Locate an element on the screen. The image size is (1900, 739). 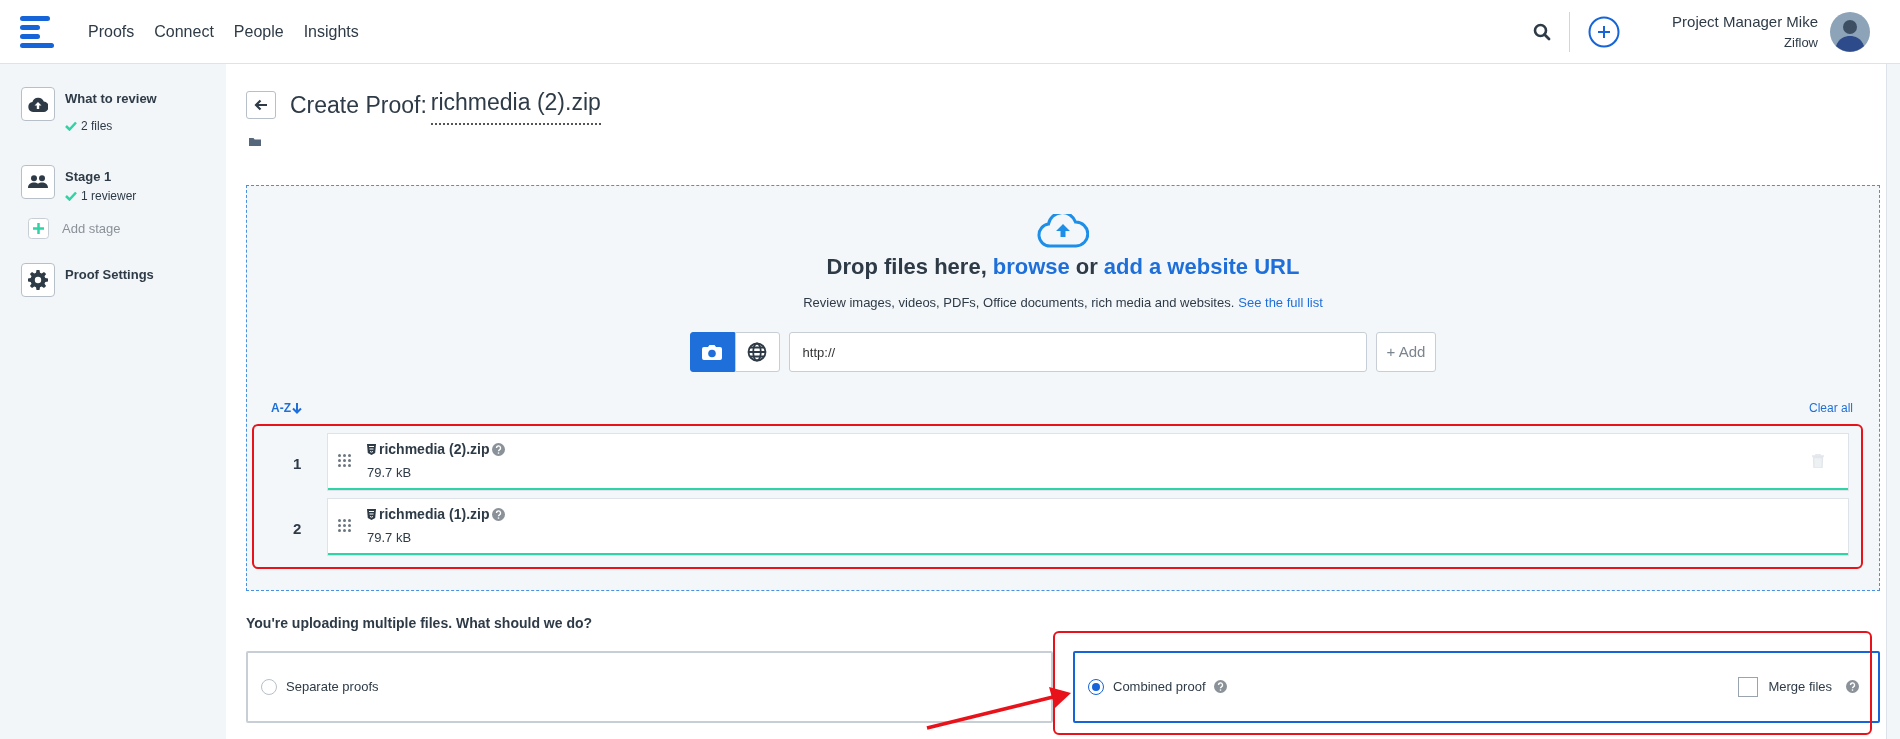
upload-mode-tab is located at coordinates (712, 352).